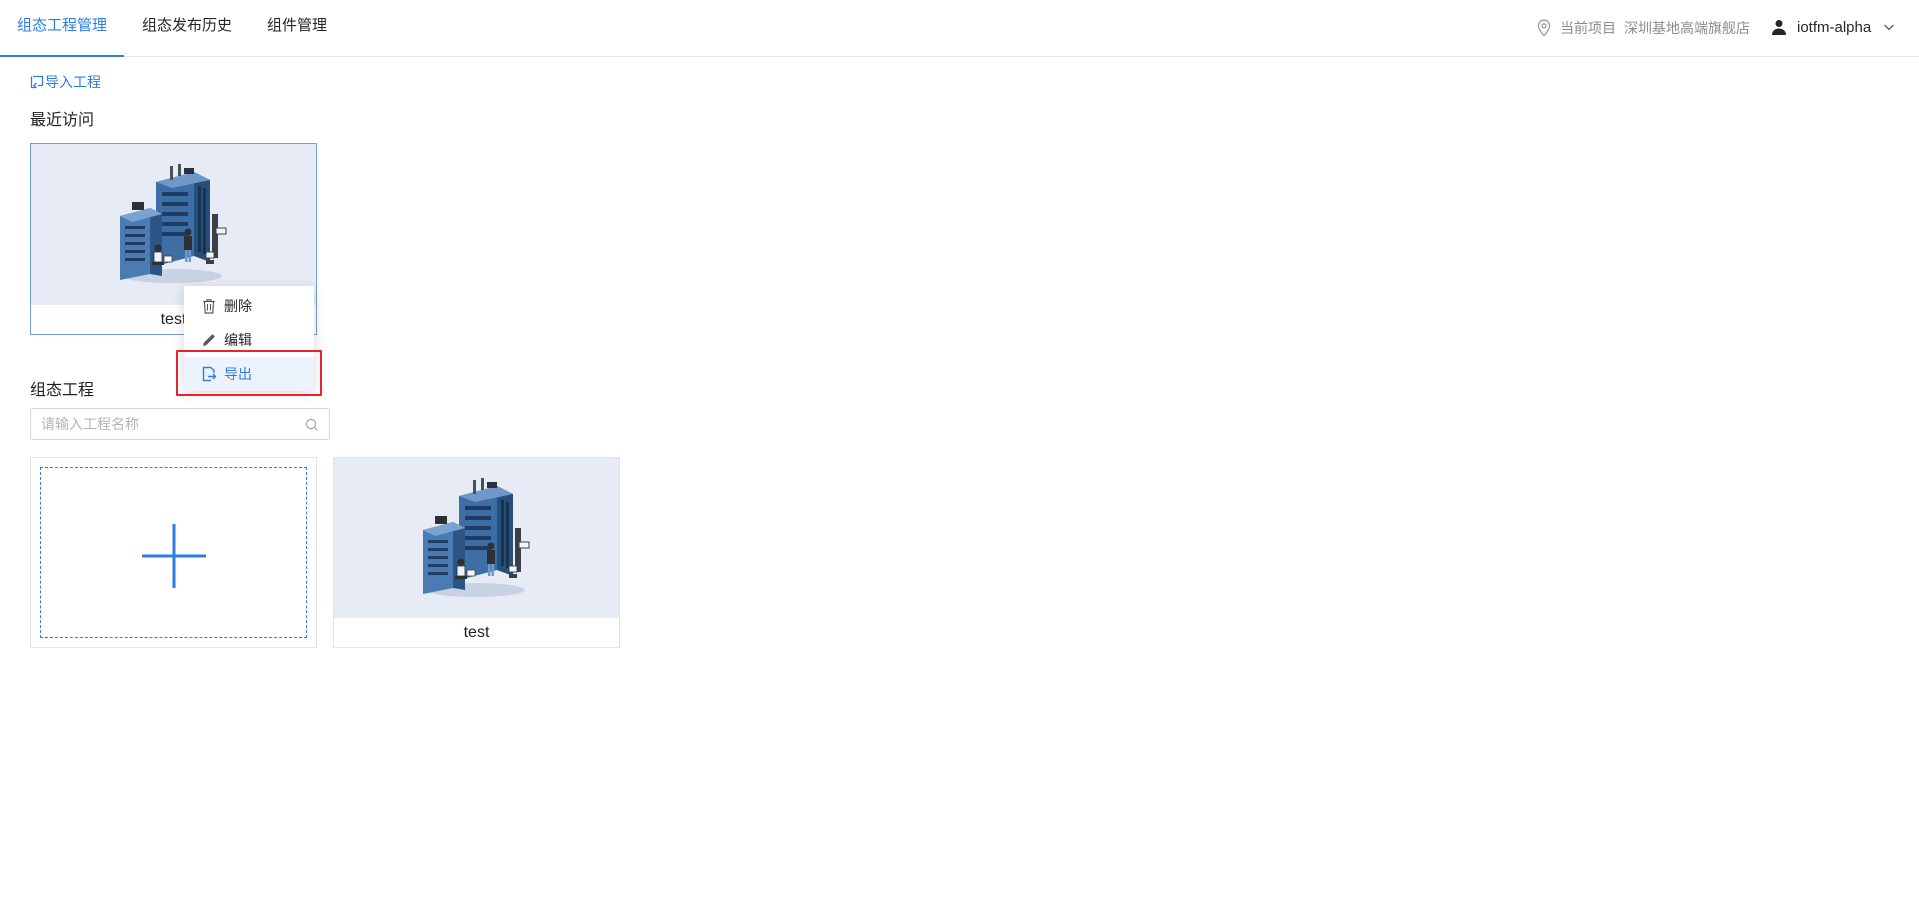  What do you see at coordinates (238, 374) in the screenshot?
I see `menu-item-export-label: 导出` at bounding box center [238, 374].